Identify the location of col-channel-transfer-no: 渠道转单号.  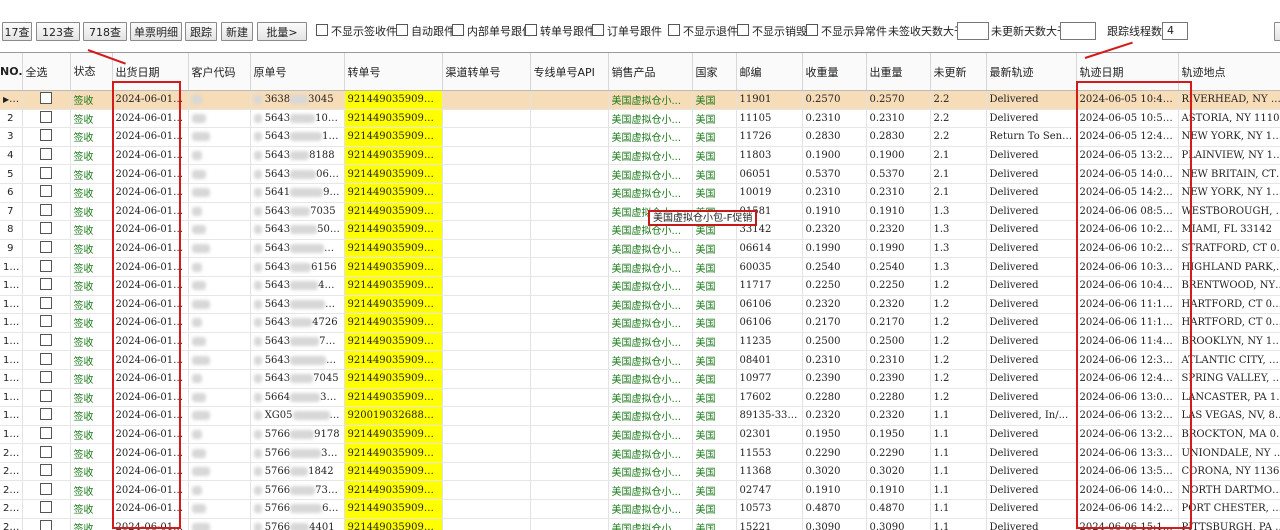
(486, 72).